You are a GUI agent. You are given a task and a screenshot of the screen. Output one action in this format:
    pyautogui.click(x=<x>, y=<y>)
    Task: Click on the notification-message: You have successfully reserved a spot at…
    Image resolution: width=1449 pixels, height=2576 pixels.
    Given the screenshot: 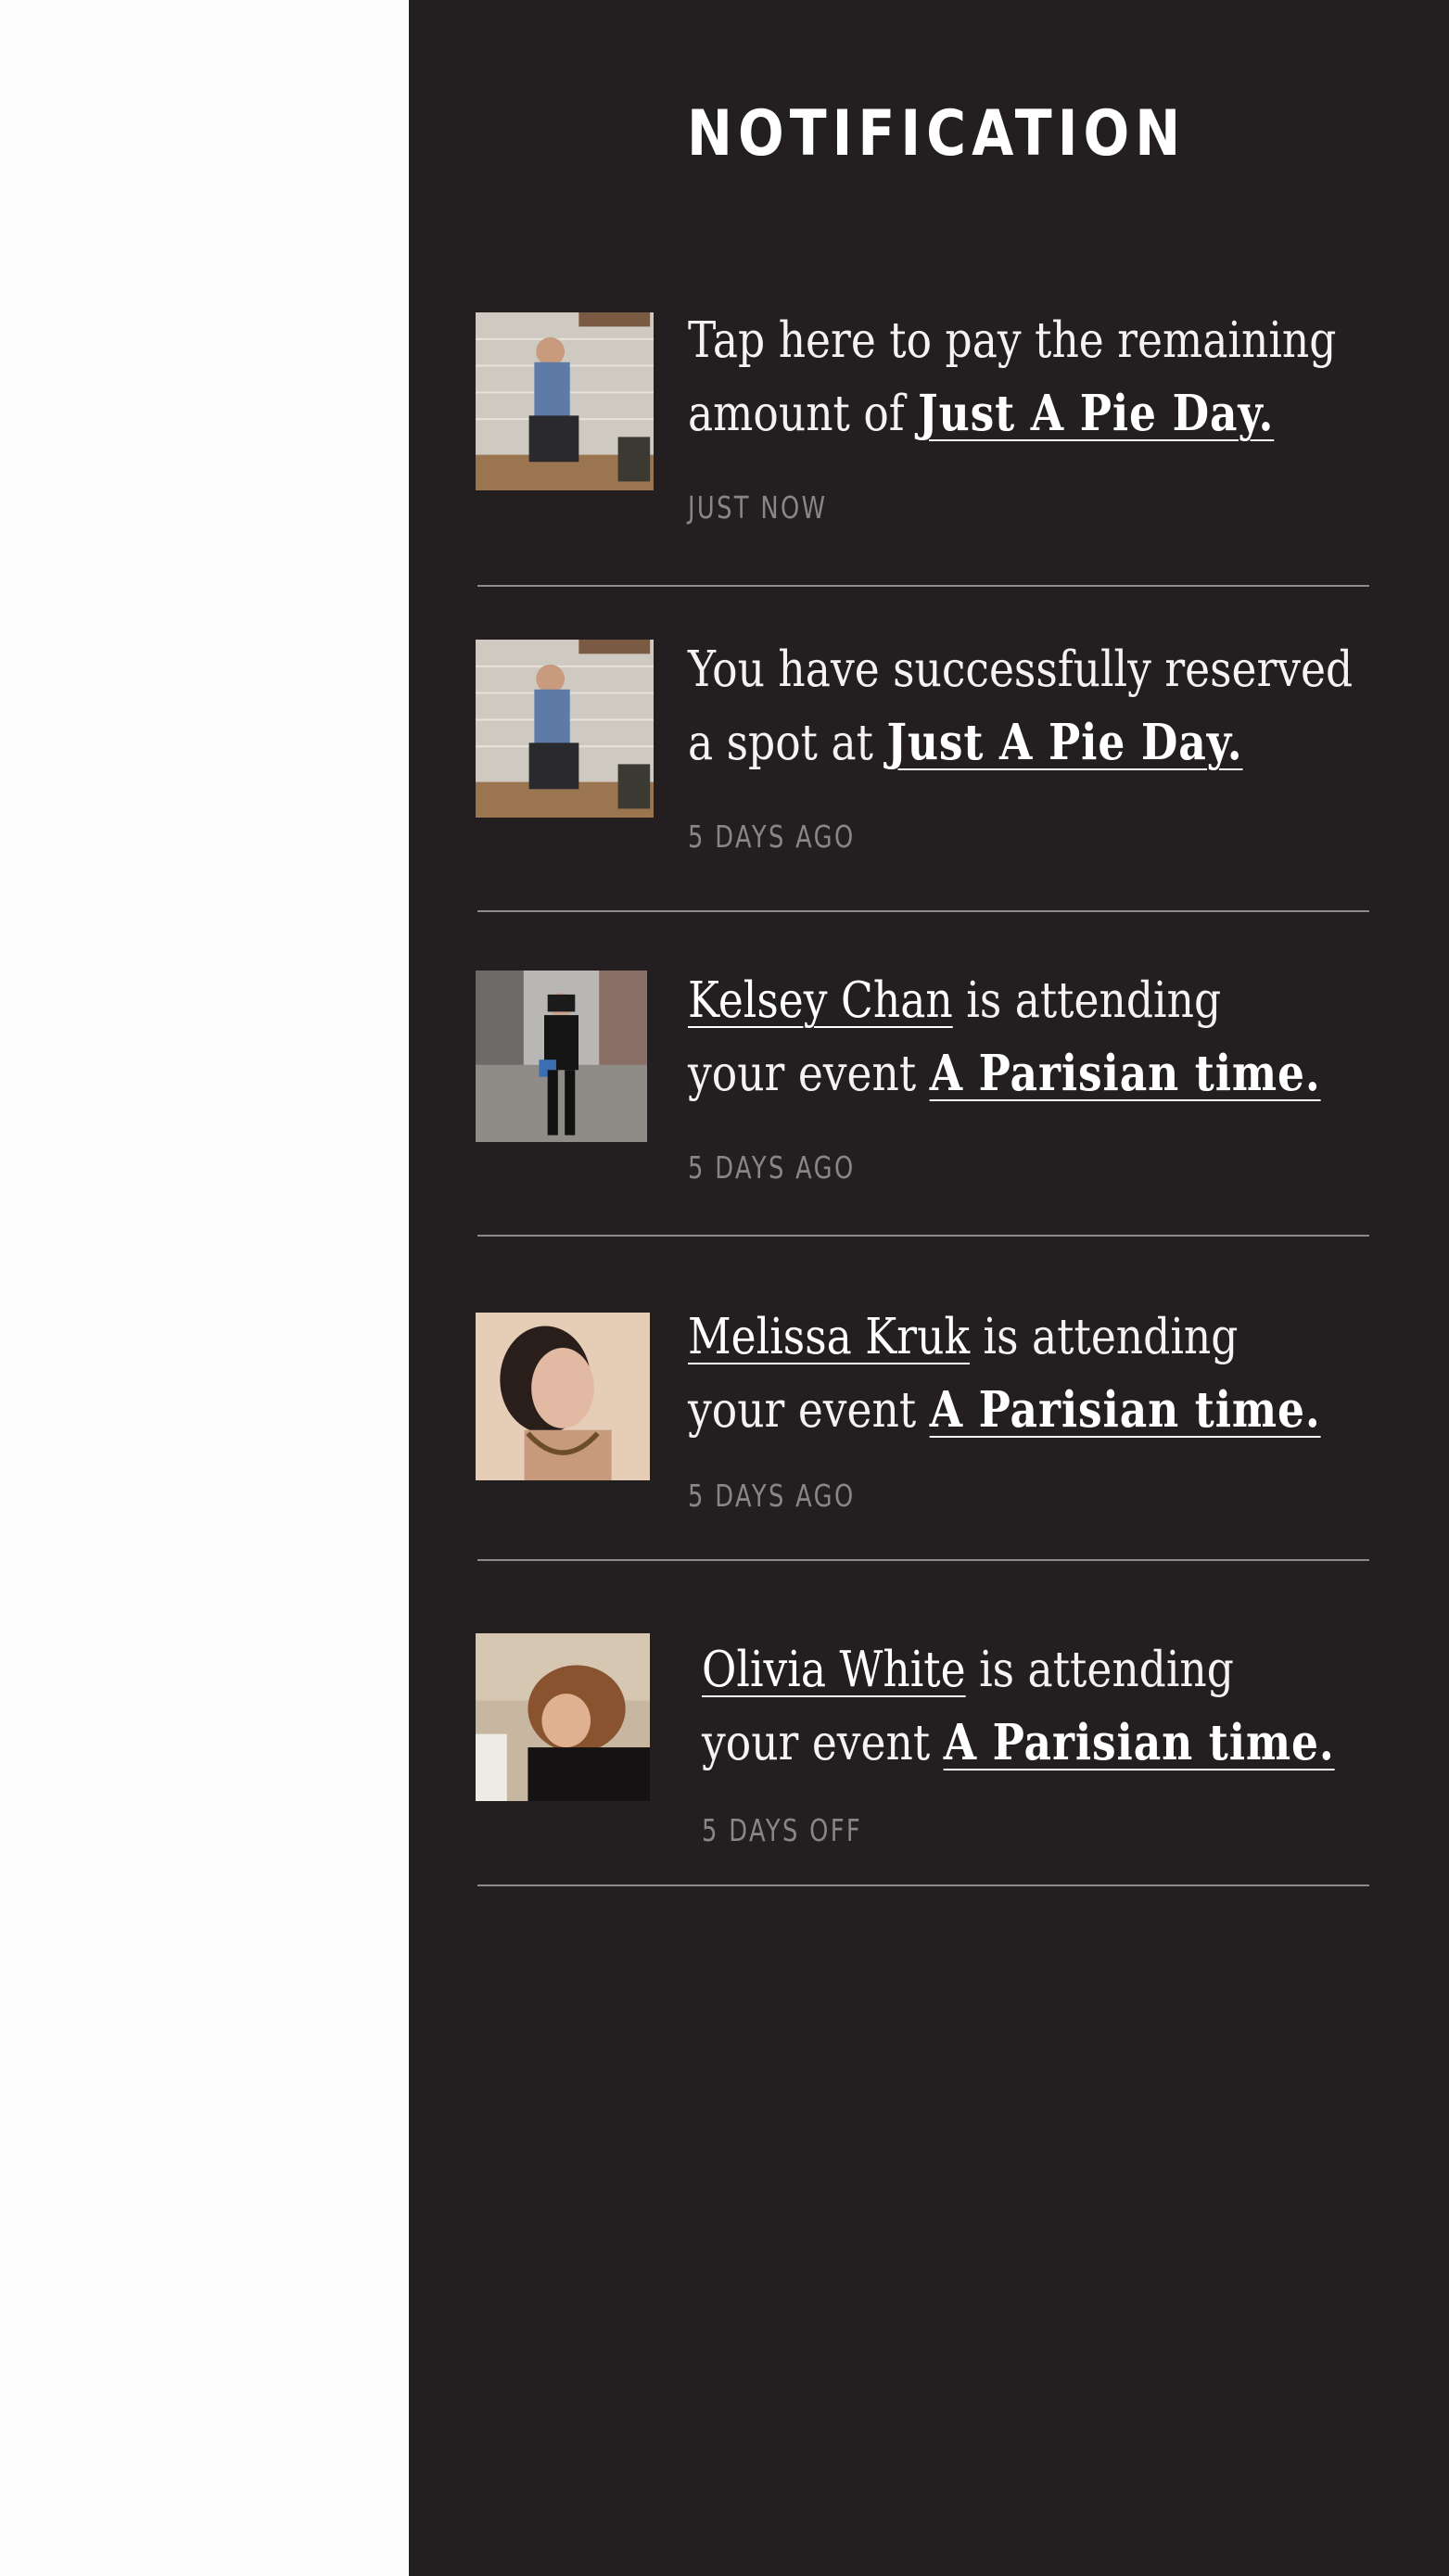 What is the action you would take?
    pyautogui.click(x=1021, y=706)
    